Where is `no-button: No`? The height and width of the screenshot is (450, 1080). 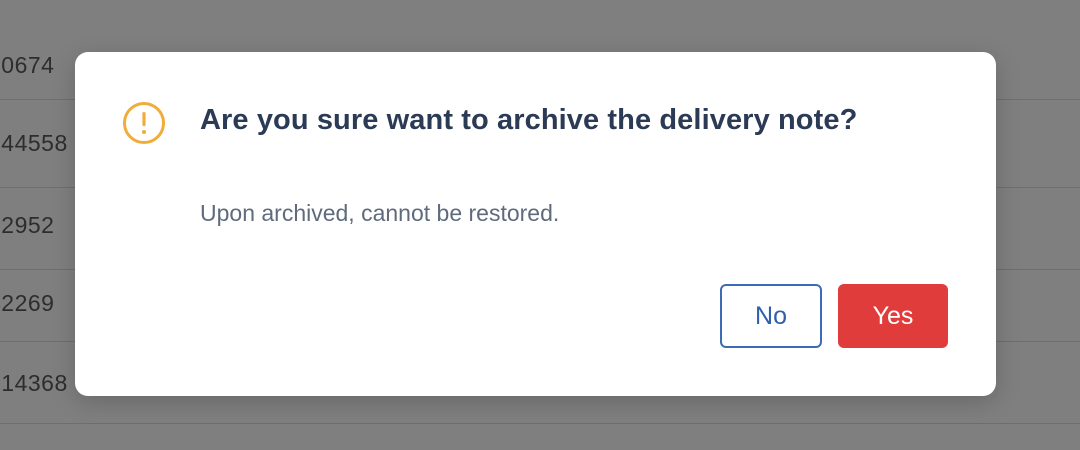 no-button: No is located at coordinates (771, 316).